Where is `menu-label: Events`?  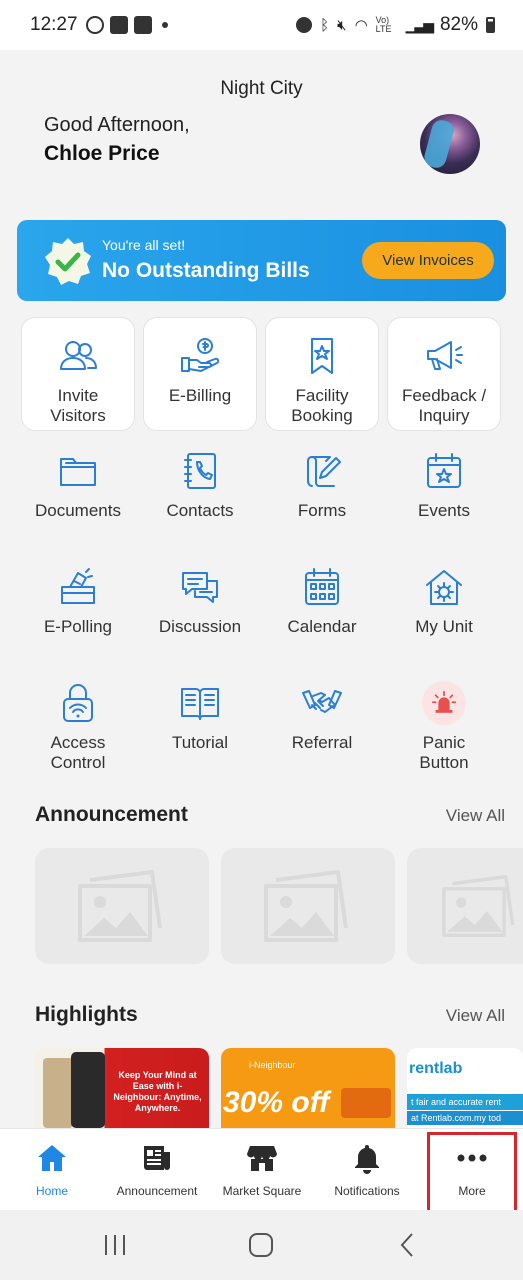
menu-label: Events is located at coordinates (444, 510).